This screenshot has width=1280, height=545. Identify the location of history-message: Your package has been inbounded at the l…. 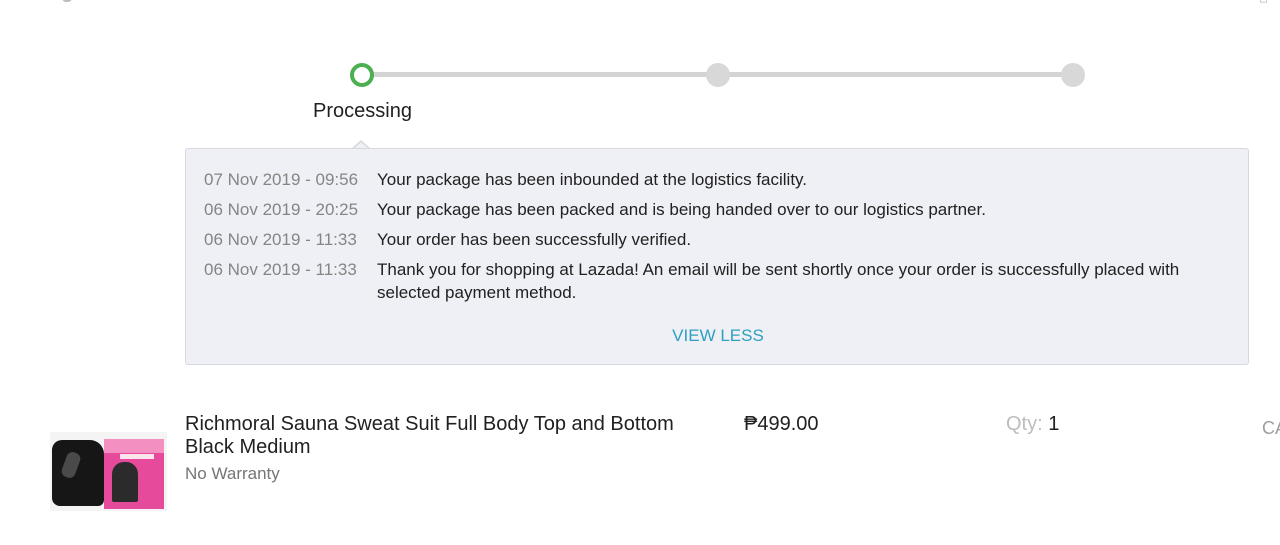
(592, 179).